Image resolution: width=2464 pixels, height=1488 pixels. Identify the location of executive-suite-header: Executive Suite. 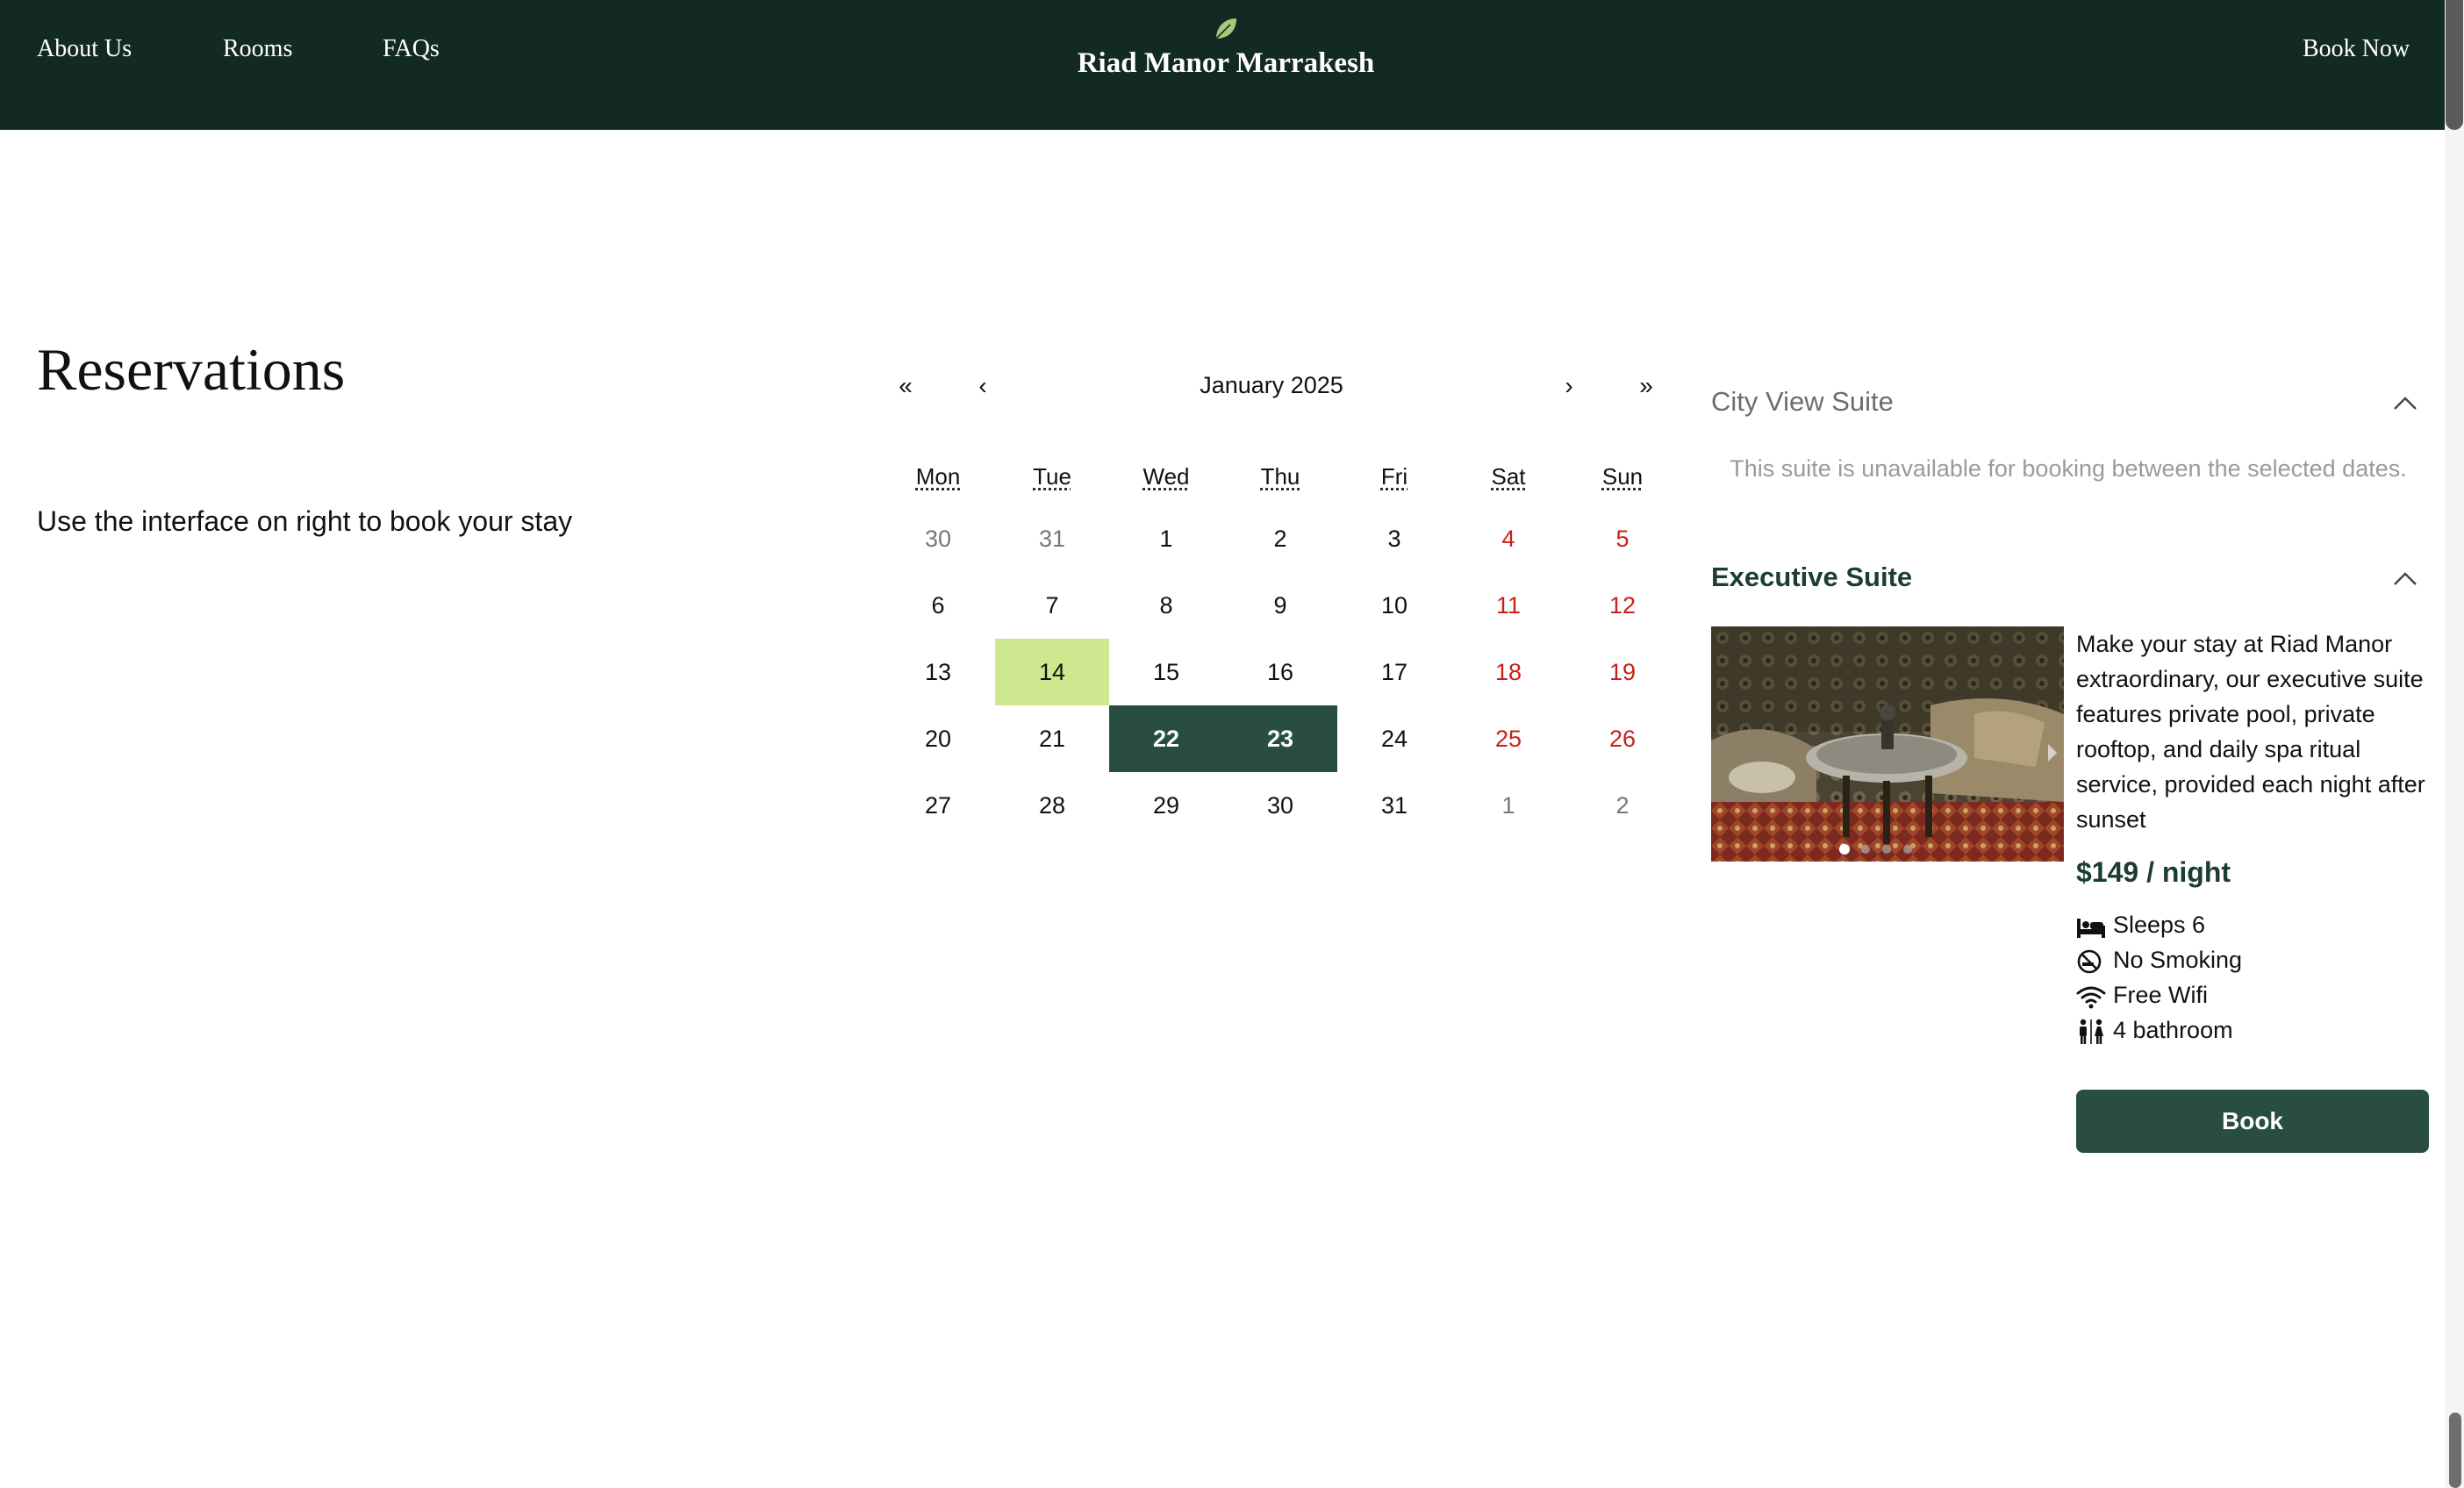
(1811, 577).